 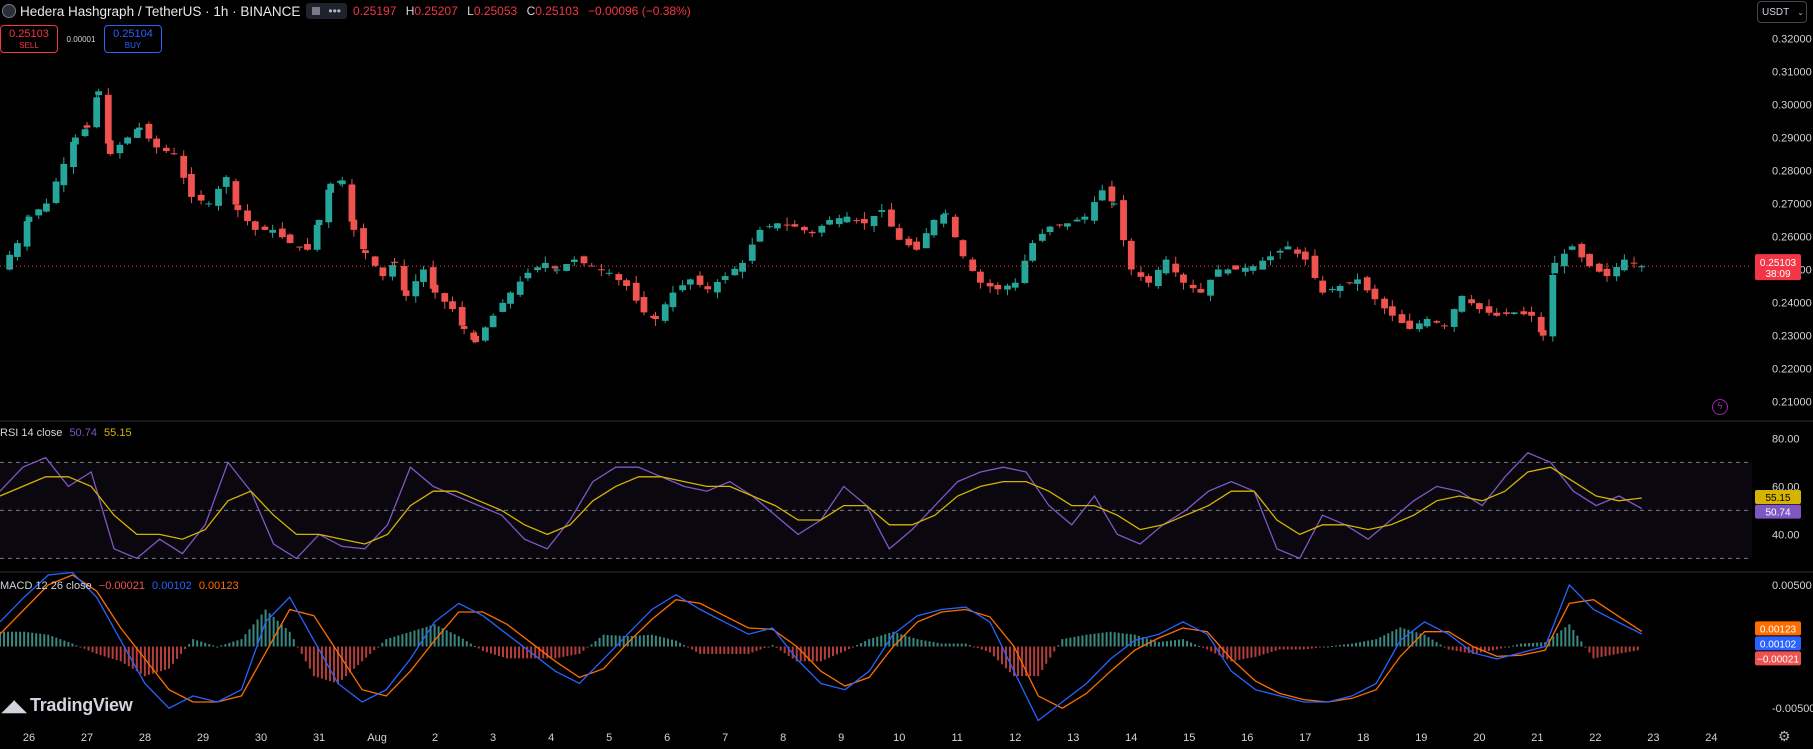 I want to click on ellipsis-icon: •••, so click(x=334, y=11).